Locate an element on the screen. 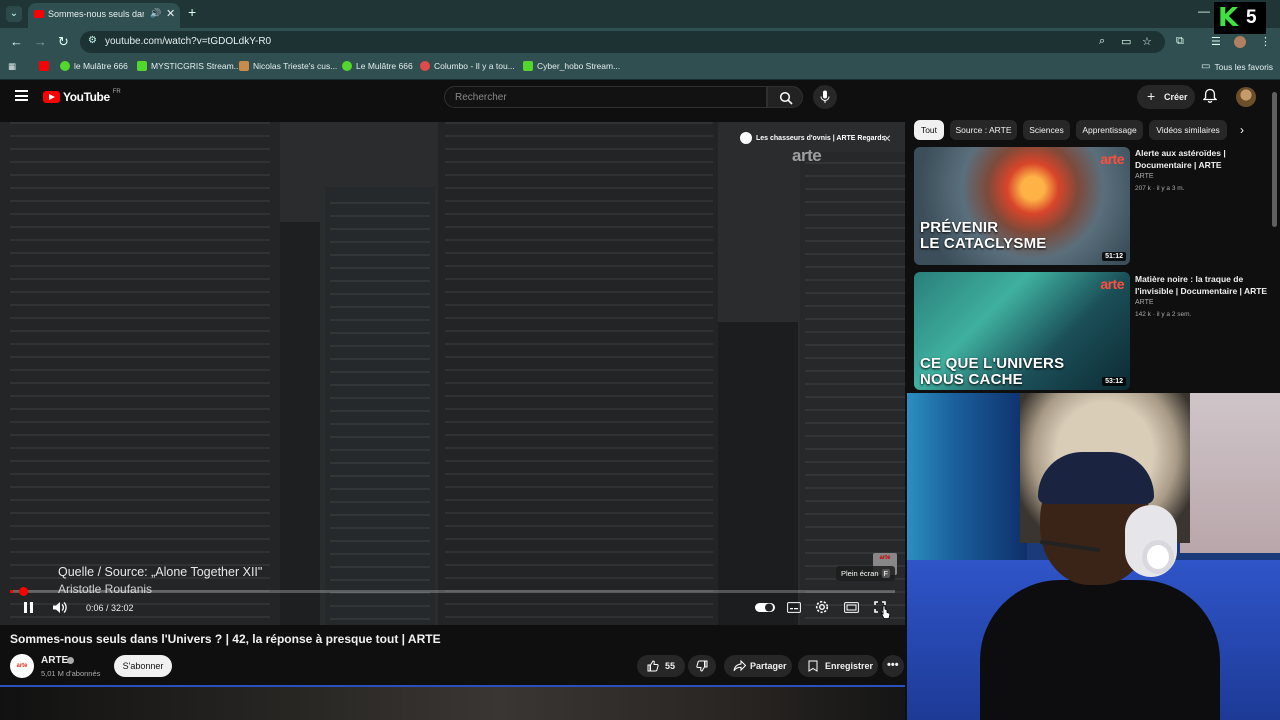 The image size is (1280, 720). source-caption-line1: Quelle / Source: „Alone Together XII" is located at coordinates (160, 572).